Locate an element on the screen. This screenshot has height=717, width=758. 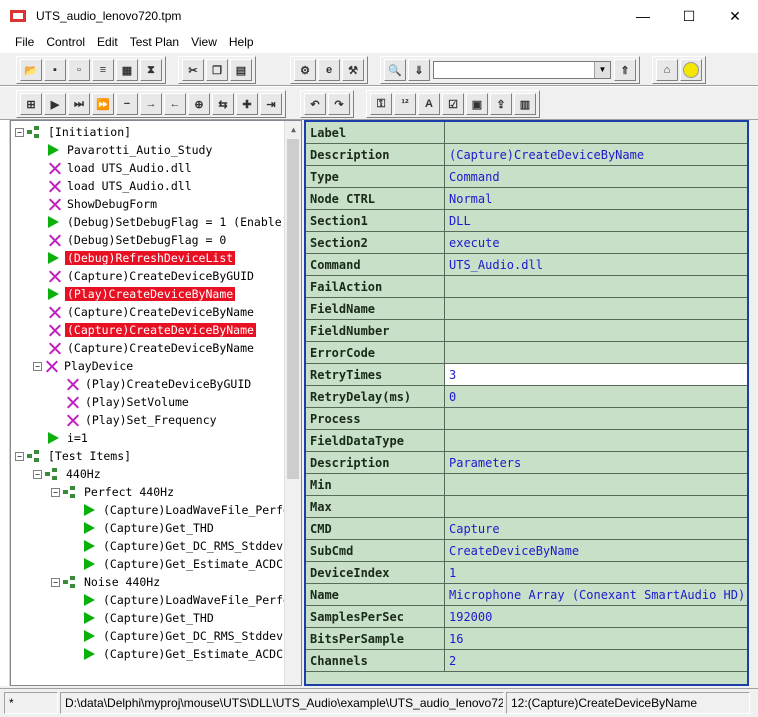
status-light-icon is located at coordinates (691, 70).